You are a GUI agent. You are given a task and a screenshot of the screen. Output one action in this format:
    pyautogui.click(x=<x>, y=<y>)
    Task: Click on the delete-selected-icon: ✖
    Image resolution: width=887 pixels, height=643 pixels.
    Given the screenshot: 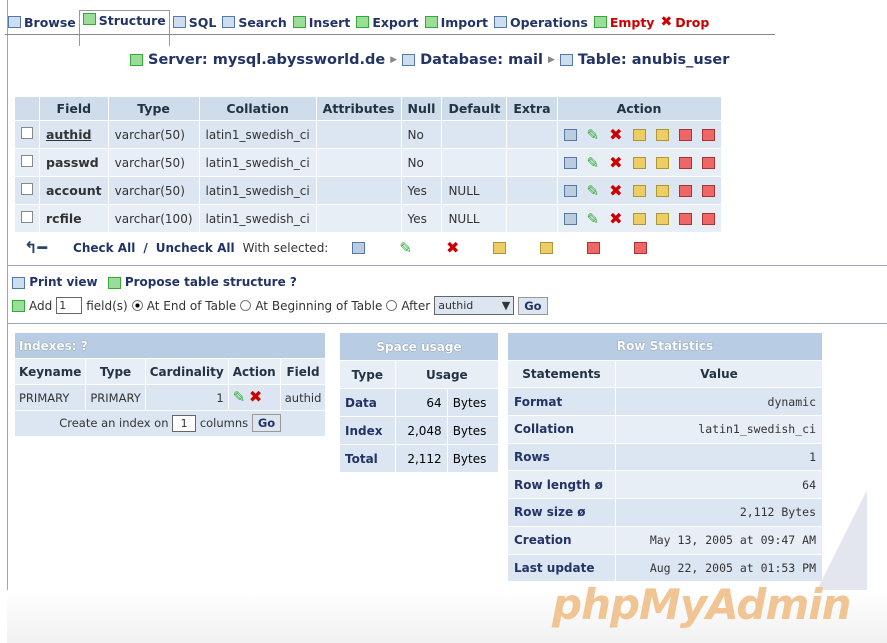 What is the action you would take?
    pyautogui.click(x=452, y=247)
    